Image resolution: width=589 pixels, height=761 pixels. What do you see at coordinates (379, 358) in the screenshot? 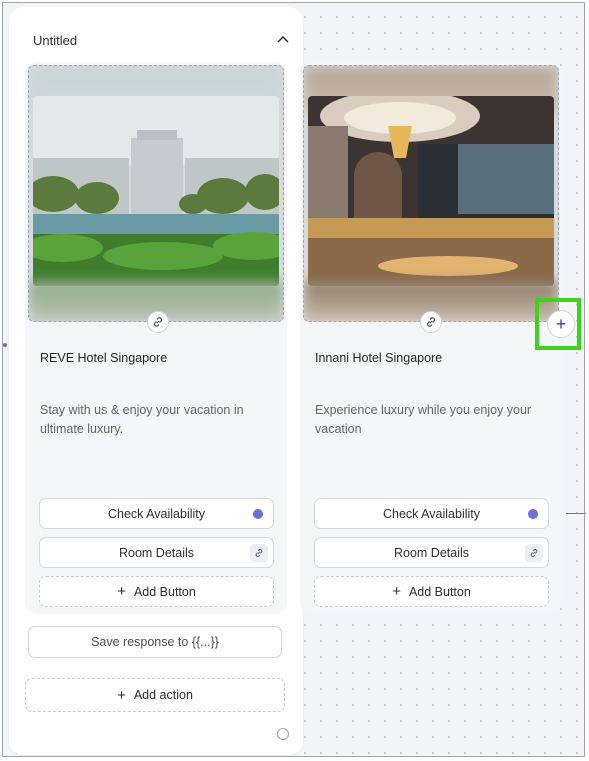
I see `card-title: Innani Hotel Singapore` at bounding box center [379, 358].